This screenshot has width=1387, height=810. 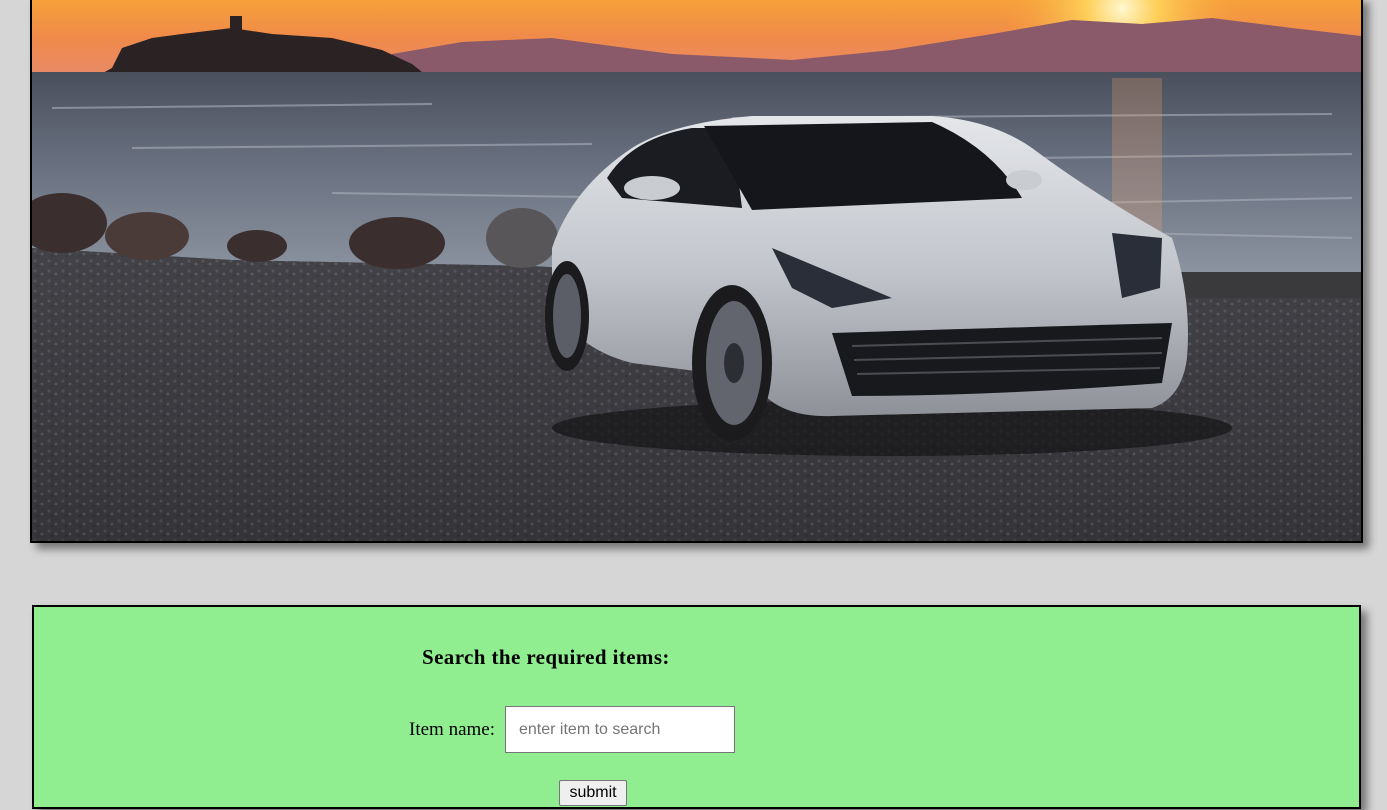 I want to click on item-name-label: Item name:, so click(x=452, y=729).